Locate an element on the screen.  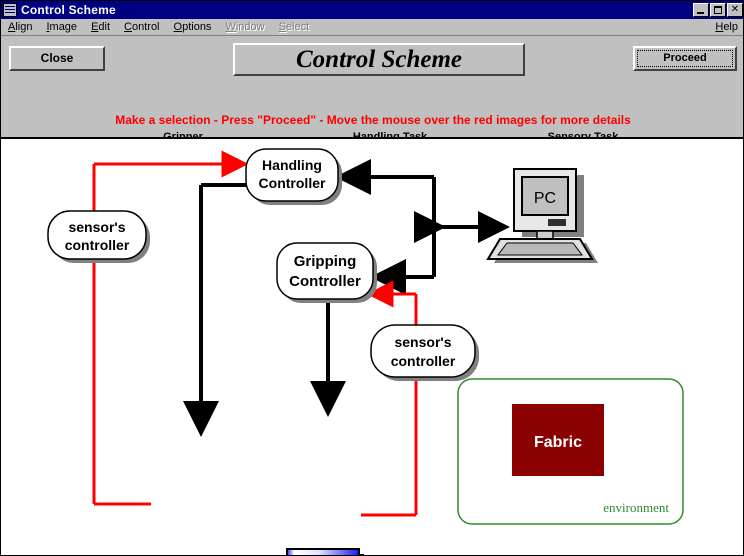
window-controls: ✕ is located at coordinates (718, 10).